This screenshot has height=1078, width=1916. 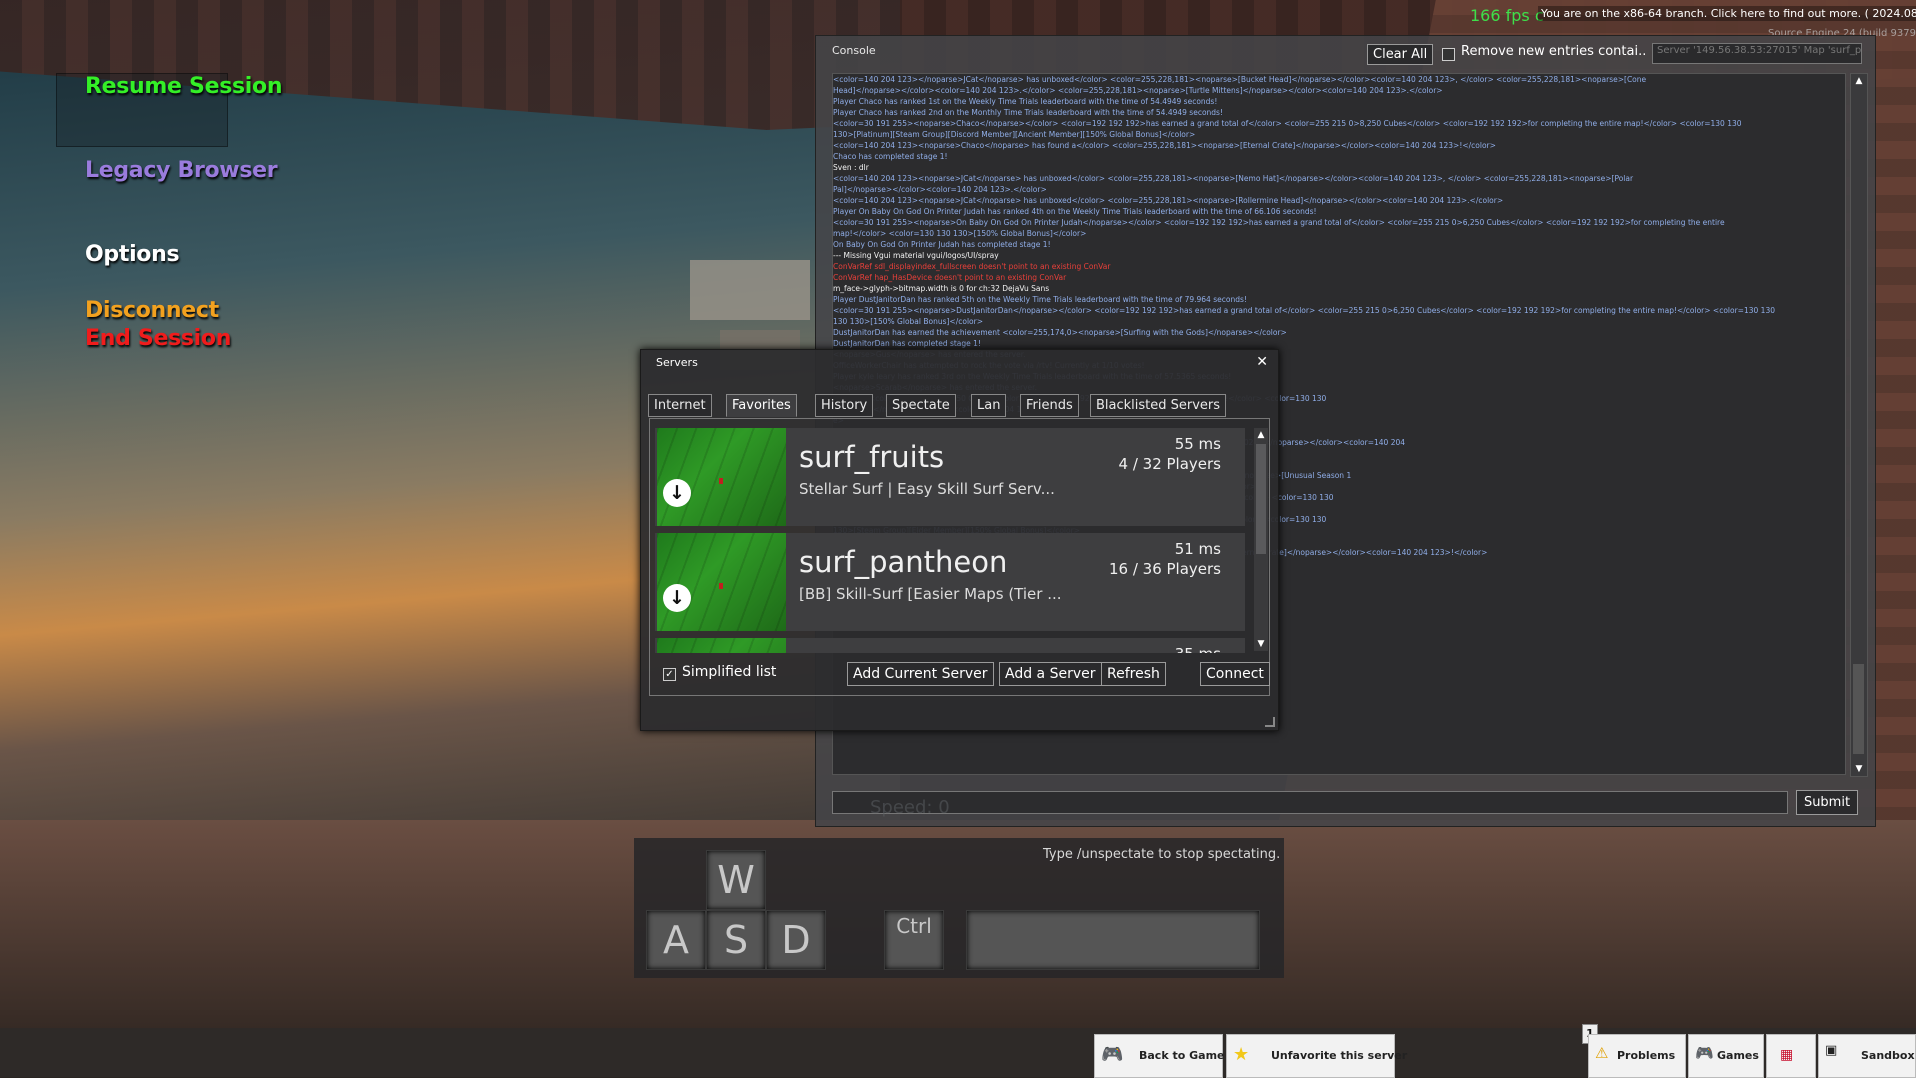 I want to click on menu-legacy-browser: Legacy Browser, so click(x=181, y=170).